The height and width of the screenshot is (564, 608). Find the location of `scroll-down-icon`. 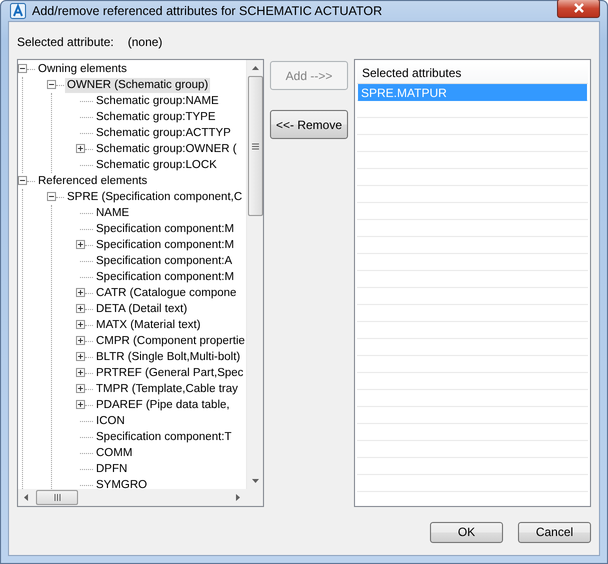

scroll-down-icon is located at coordinates (255, 481).